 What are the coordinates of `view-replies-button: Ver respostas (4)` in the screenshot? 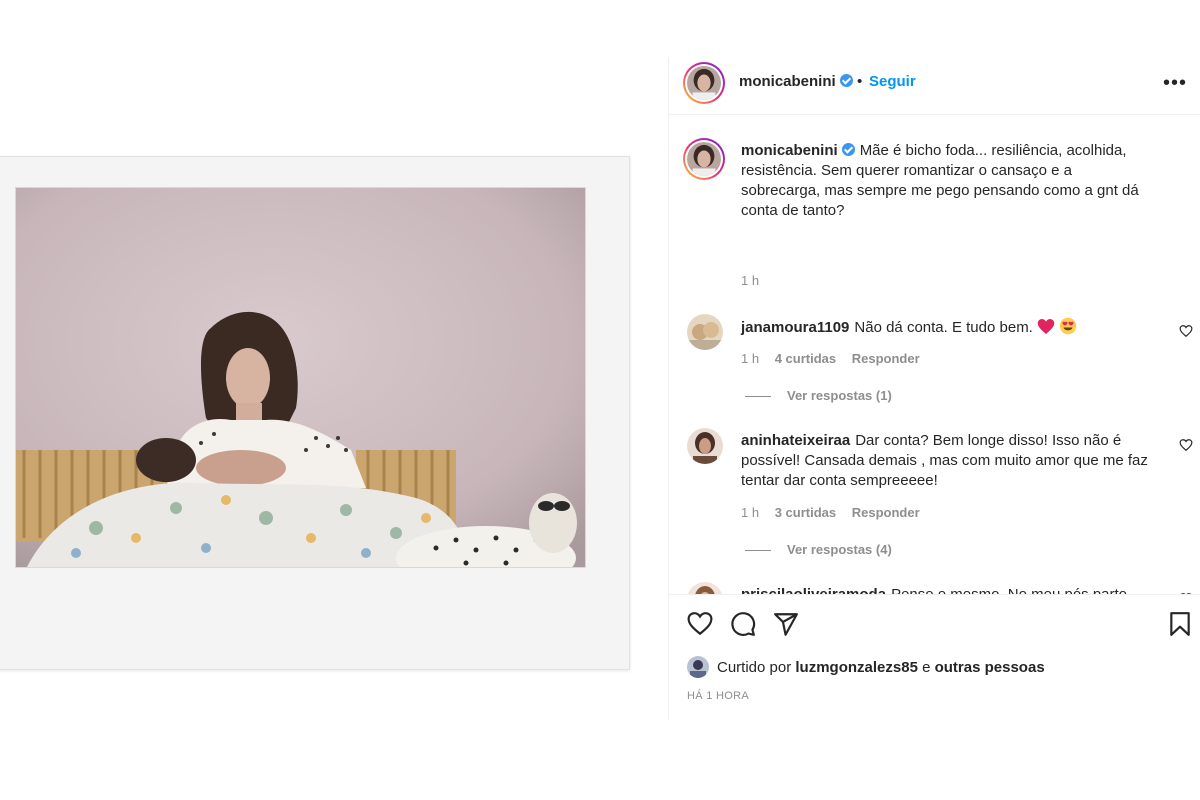 It's located at (818, 549).